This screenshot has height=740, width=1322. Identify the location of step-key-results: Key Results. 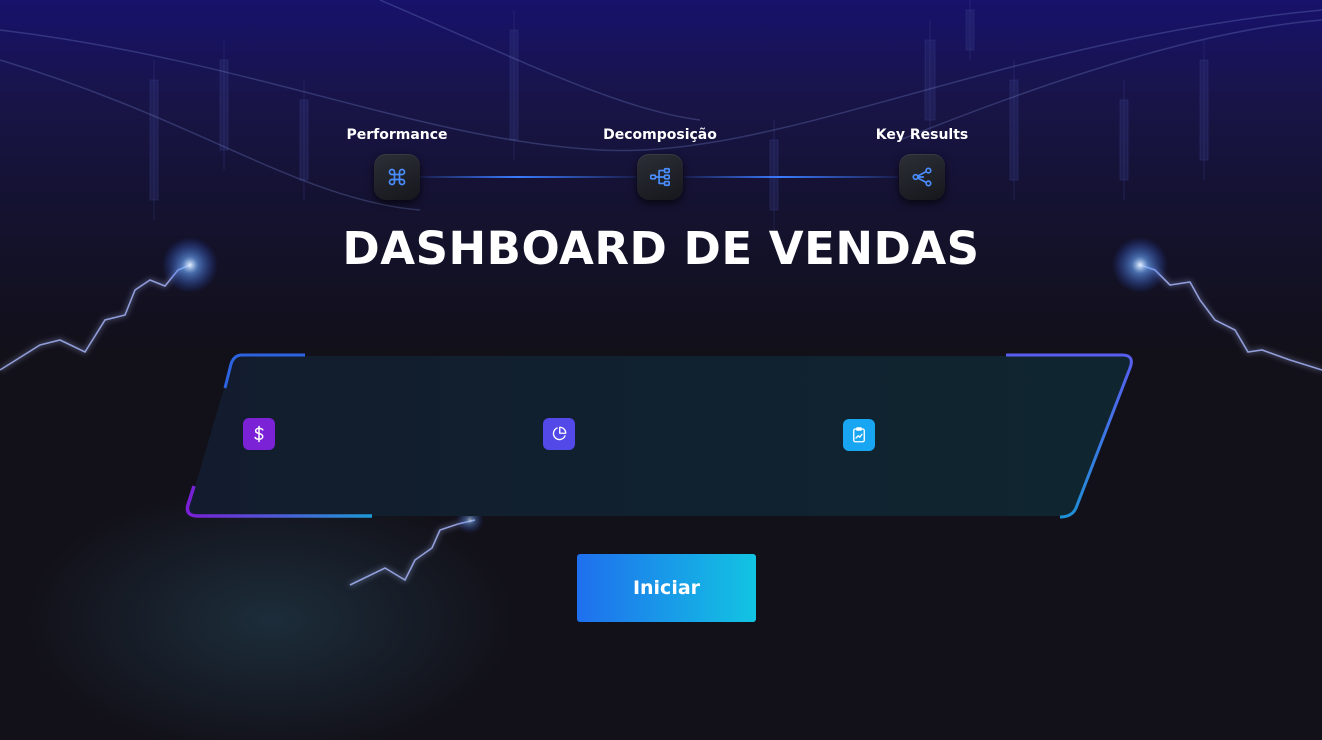
(922, 162).